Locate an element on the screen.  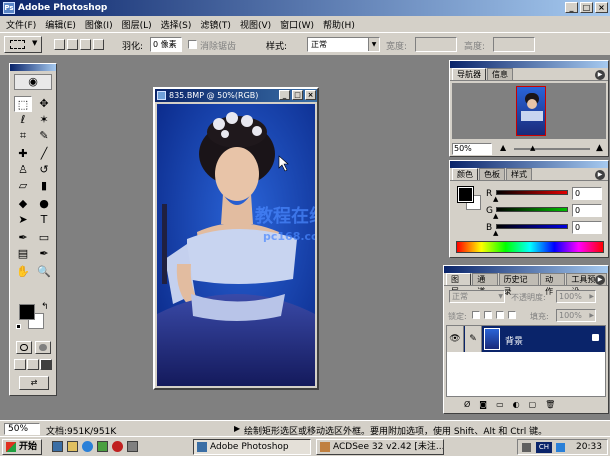
tab-swatches: 色板 is located at coordinates (492, 174).